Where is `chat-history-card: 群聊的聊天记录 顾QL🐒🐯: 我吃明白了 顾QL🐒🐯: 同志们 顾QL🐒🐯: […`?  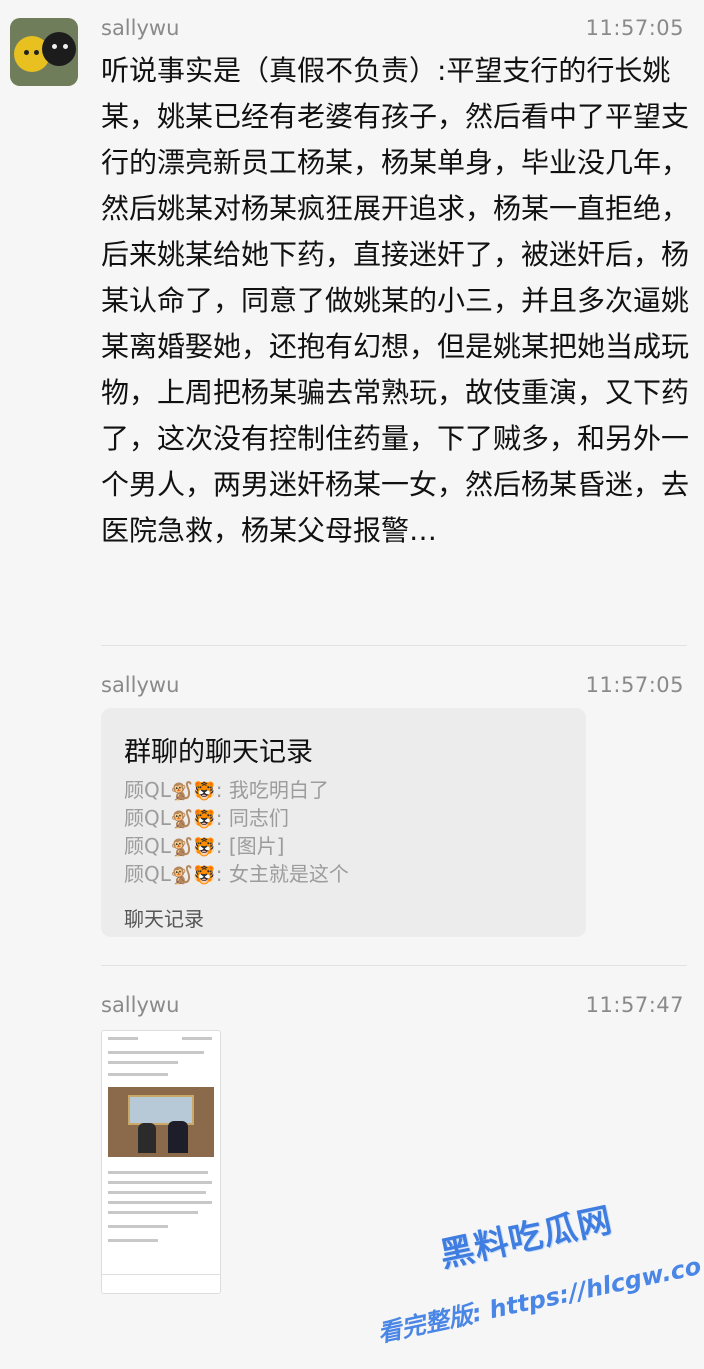
chat-history-card: 群聊的聊天记录 顾QL🐒🐯: 我吃明白了 顾QL🐒🐯: 同志们 顾QL🐒🐯: [… is located at coordinates (343, 822).